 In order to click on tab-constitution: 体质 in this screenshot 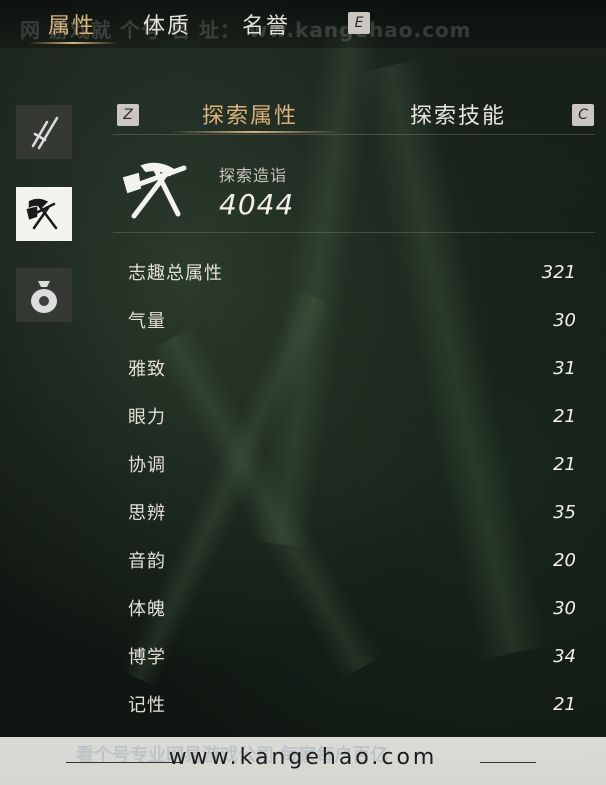, I will do `click(167, 24)`.